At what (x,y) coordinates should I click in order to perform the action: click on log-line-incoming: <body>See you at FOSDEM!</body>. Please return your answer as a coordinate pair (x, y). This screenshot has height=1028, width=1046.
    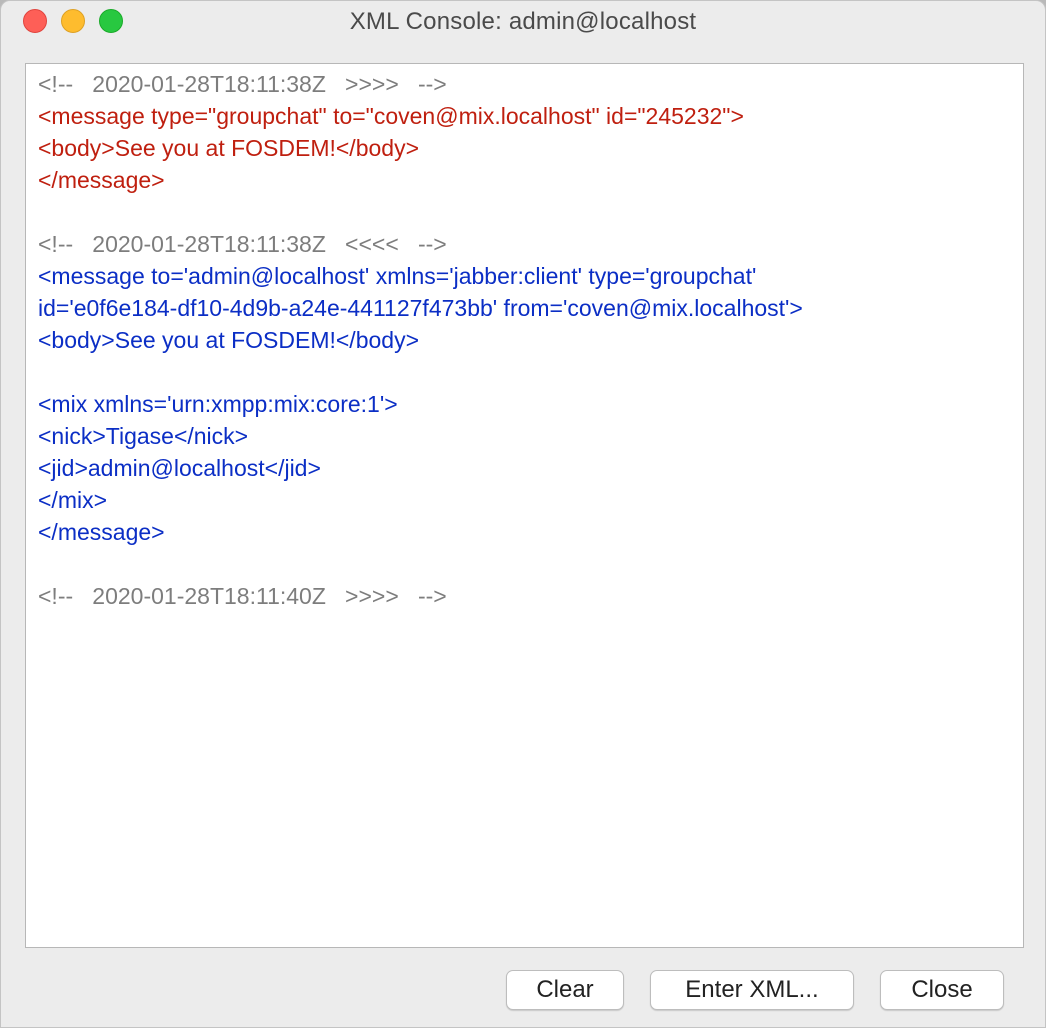
    Looking at the image, I should click on (229, 340).